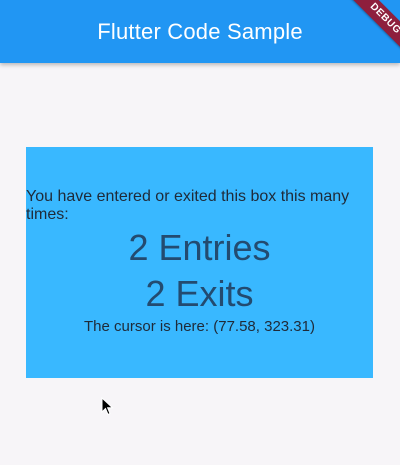 The height and width of the screenshot is (465, 400). What do you see at coordinates (199, 247) in the screenshot?
I see `entries-count: 2 Entries` at bounding box center [199, 247].